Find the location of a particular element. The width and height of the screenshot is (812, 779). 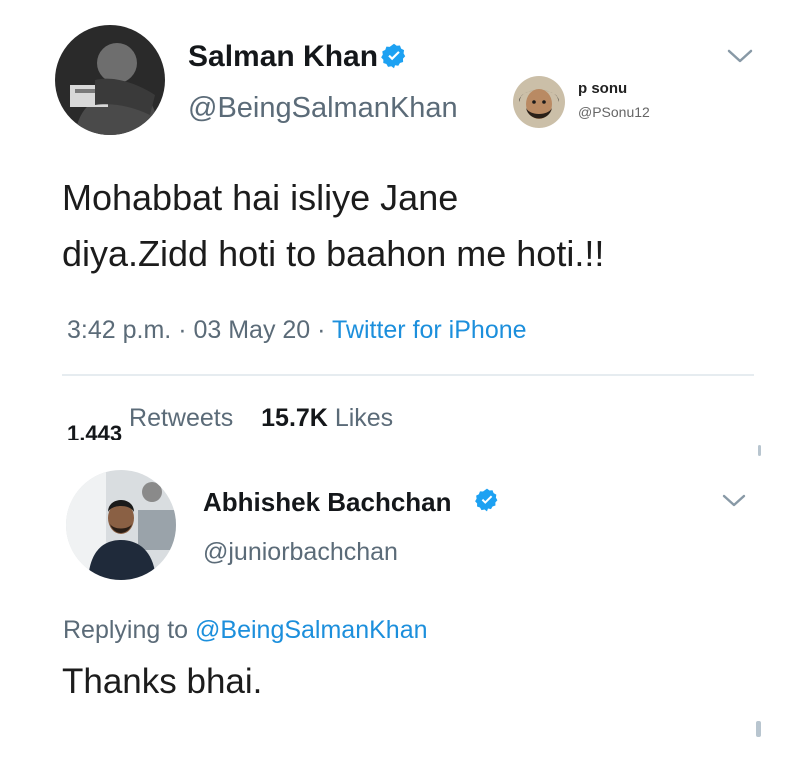

divider is located at coordinates (408, 375).